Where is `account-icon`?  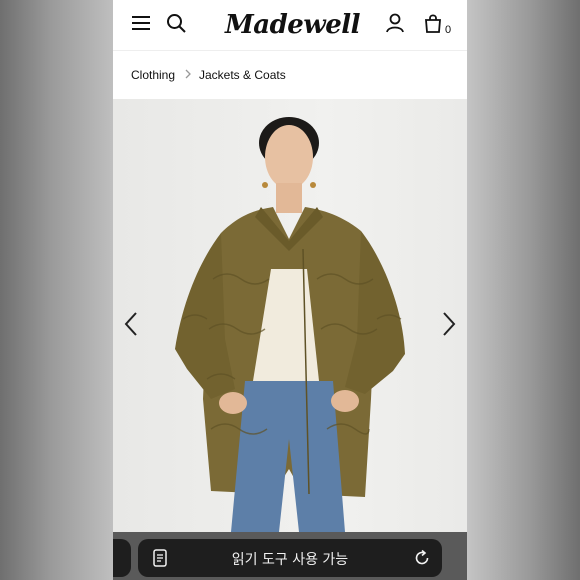 account-icon is located at coordinates (395, 23).